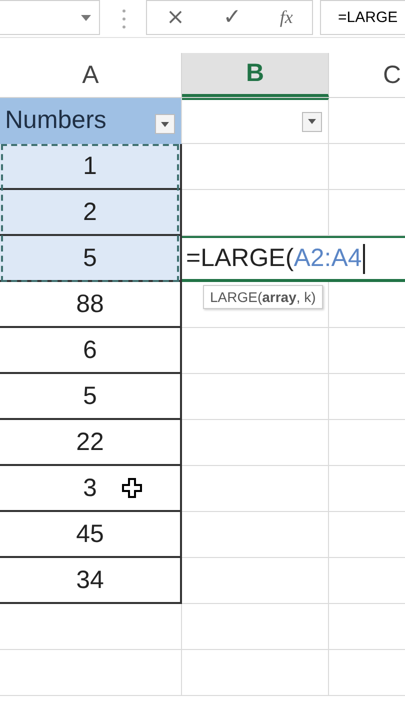 The height and width of the screenshot is (720, 405). Describe the element at coordinates (362, 17) in the screenshot. I see `formula-field: =LARGE` at that location.